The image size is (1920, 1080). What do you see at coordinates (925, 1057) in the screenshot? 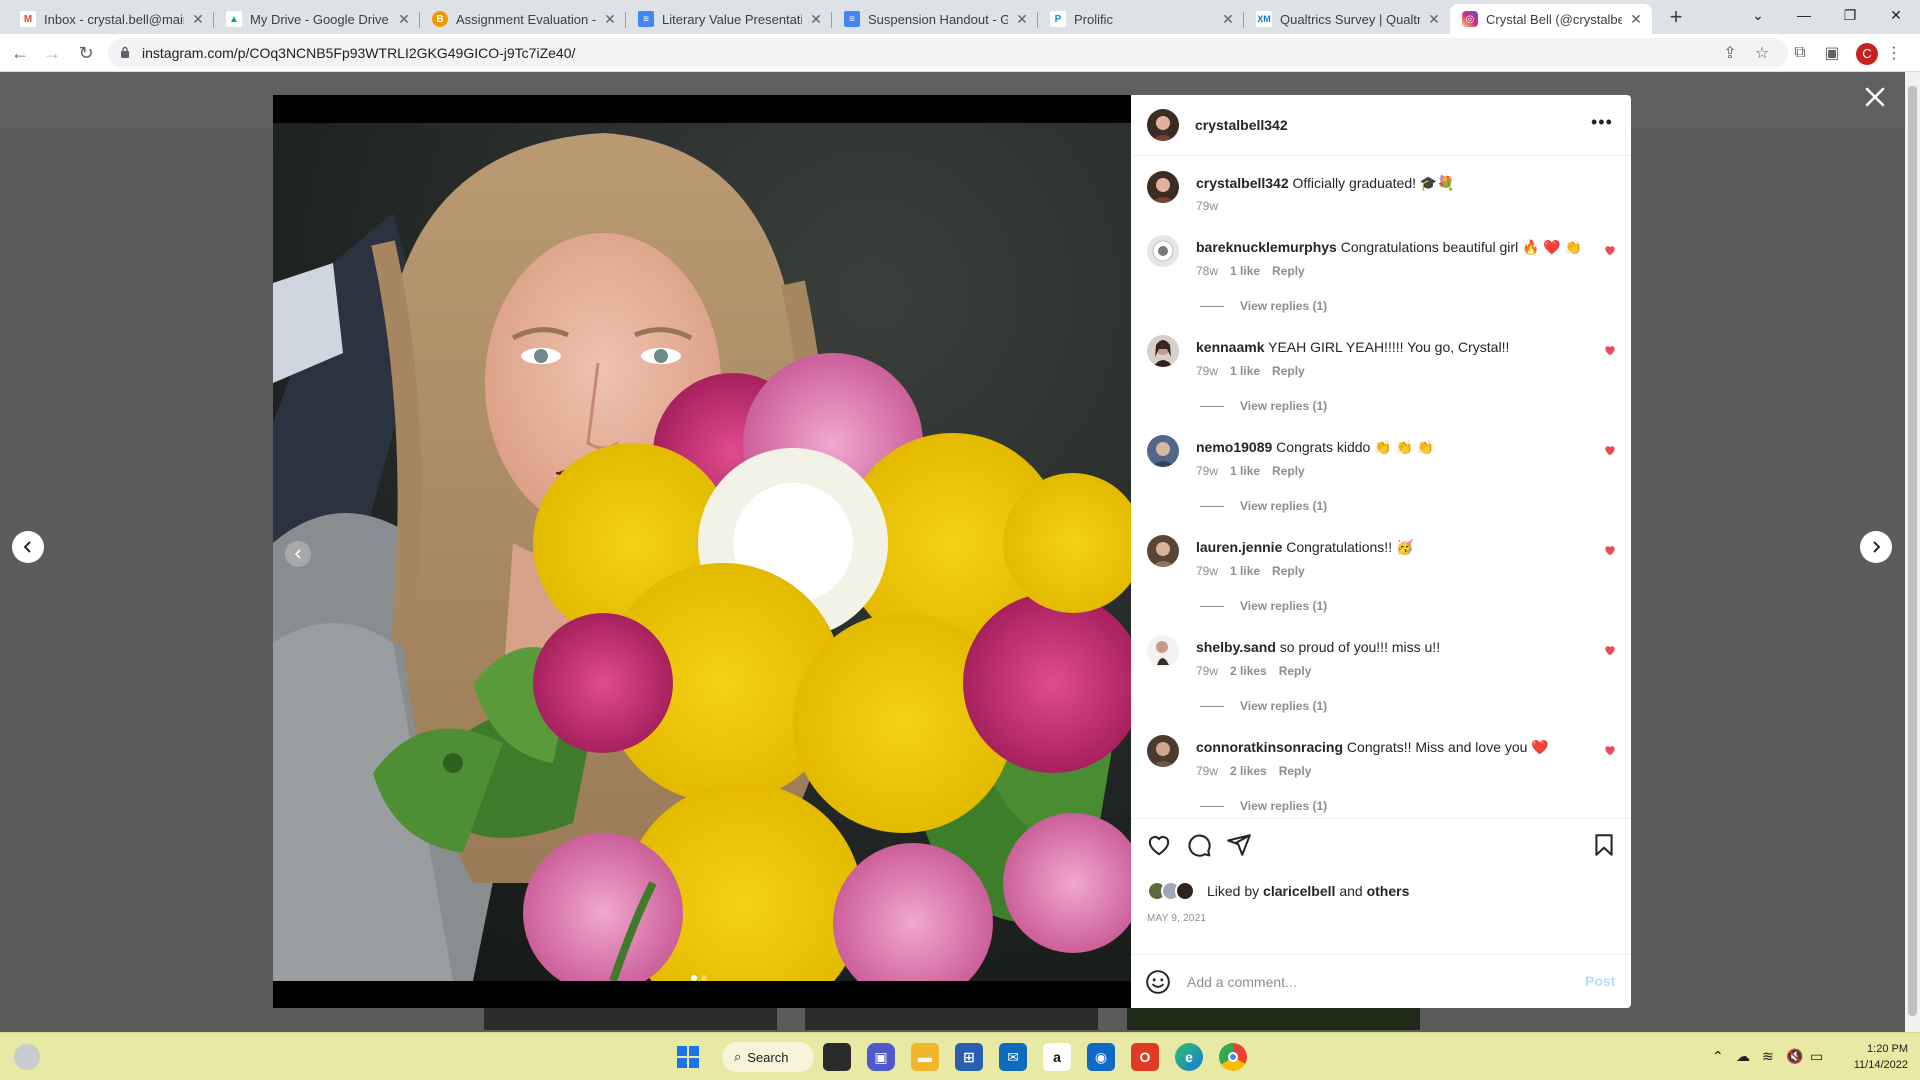
I see `file-explorer-icon: ▬` at bounding box center [925, 1057].